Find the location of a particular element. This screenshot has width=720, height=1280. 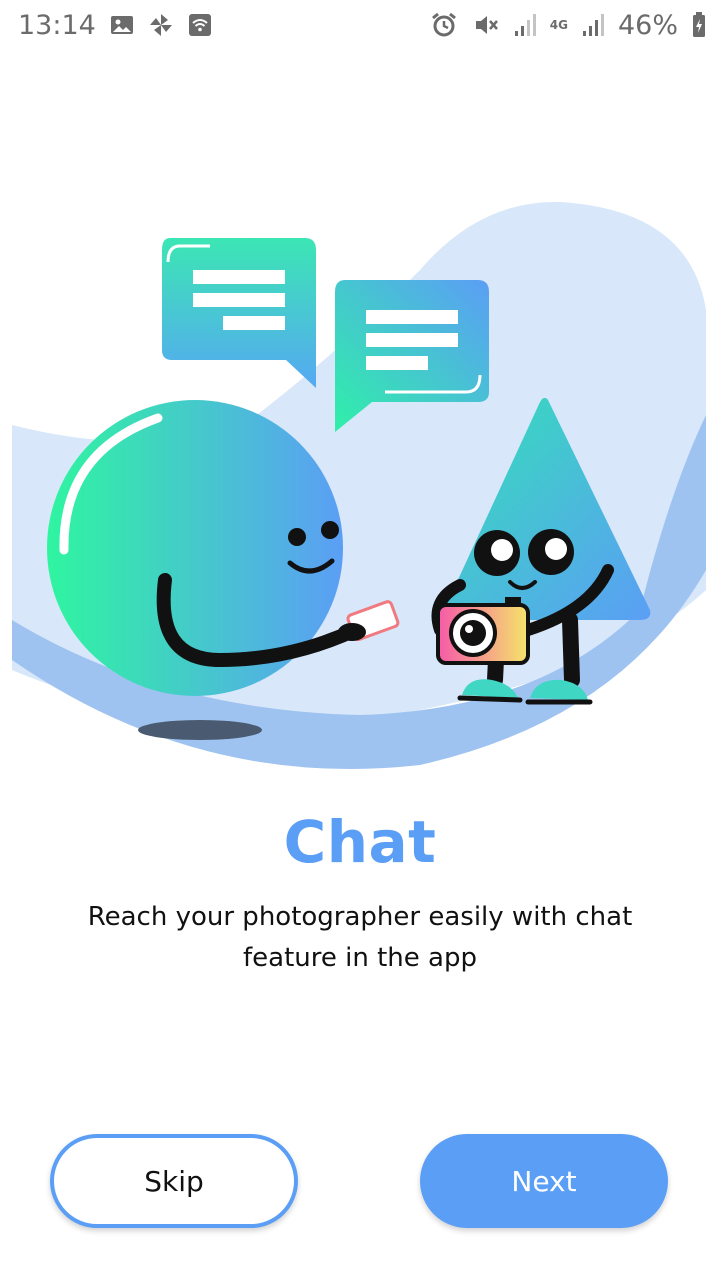

wifi-box-icon is located at coordinates (200, 25).